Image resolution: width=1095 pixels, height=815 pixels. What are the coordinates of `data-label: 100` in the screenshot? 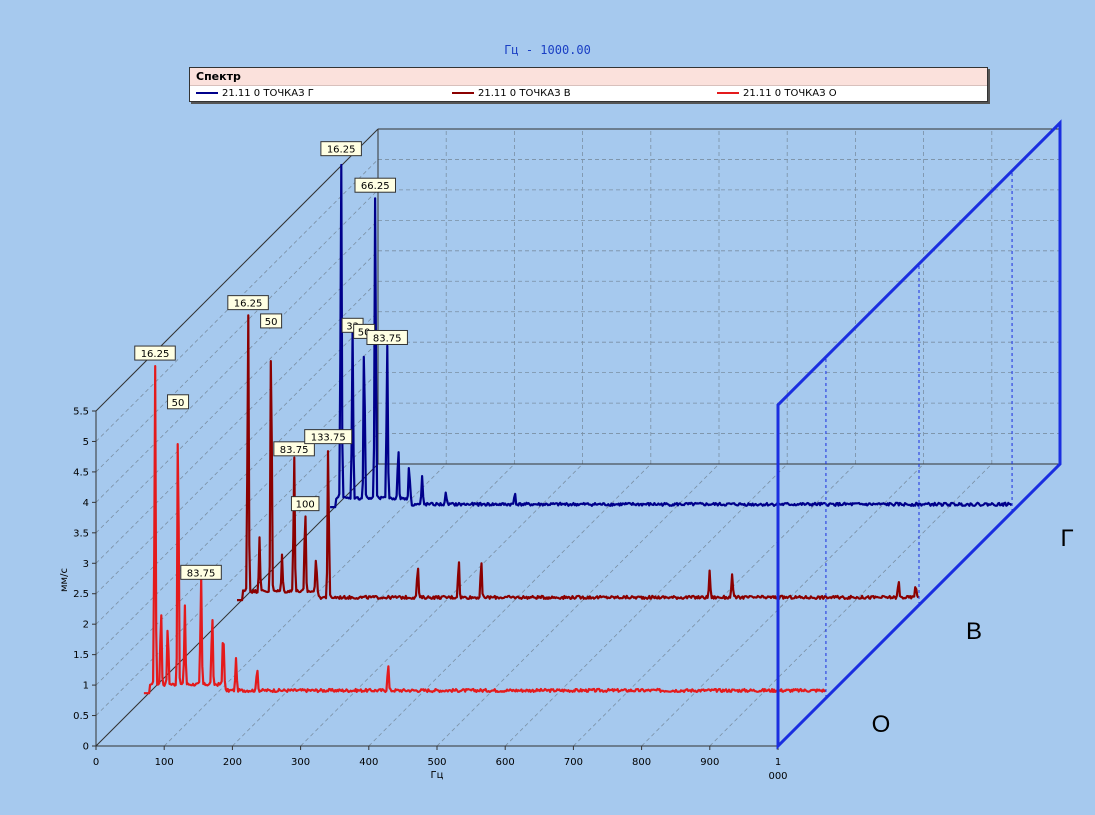 It's located at (305, 505).